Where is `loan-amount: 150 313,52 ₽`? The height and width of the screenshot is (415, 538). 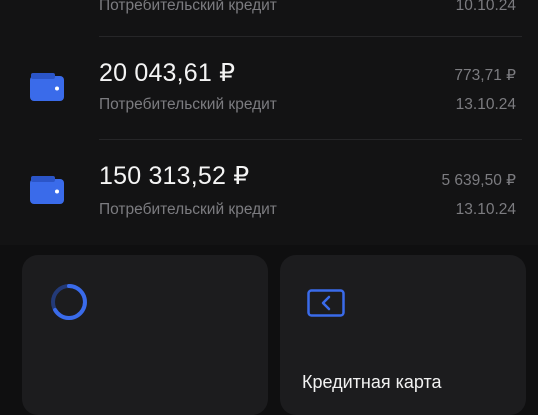
loan-amount: 150 313,52 ₽ is located at coordinates (174, 176).